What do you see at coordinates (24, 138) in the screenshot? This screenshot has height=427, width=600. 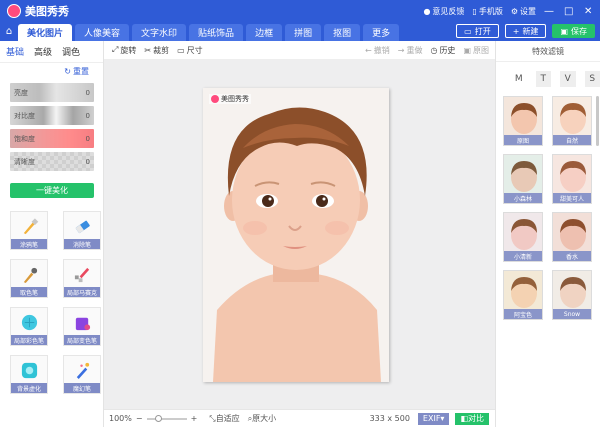 I see `slider-label: 饱和度` at bounding box center [24, 138].